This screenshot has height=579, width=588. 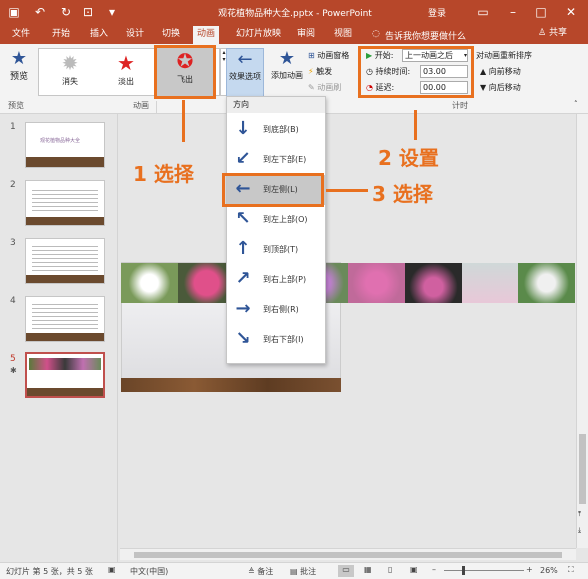 I want to click on start-text: 开始:, so click(x=384, y=55).